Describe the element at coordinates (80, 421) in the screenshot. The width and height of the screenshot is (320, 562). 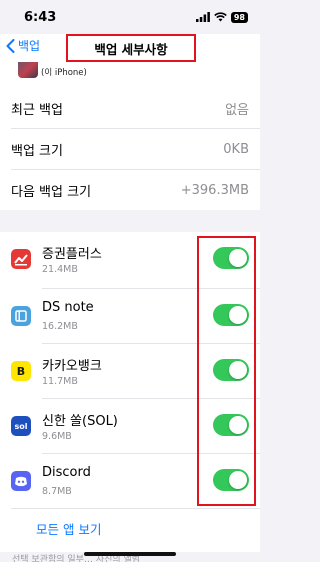
I see `app-name: 신한 쏠(SOL)` at that location.